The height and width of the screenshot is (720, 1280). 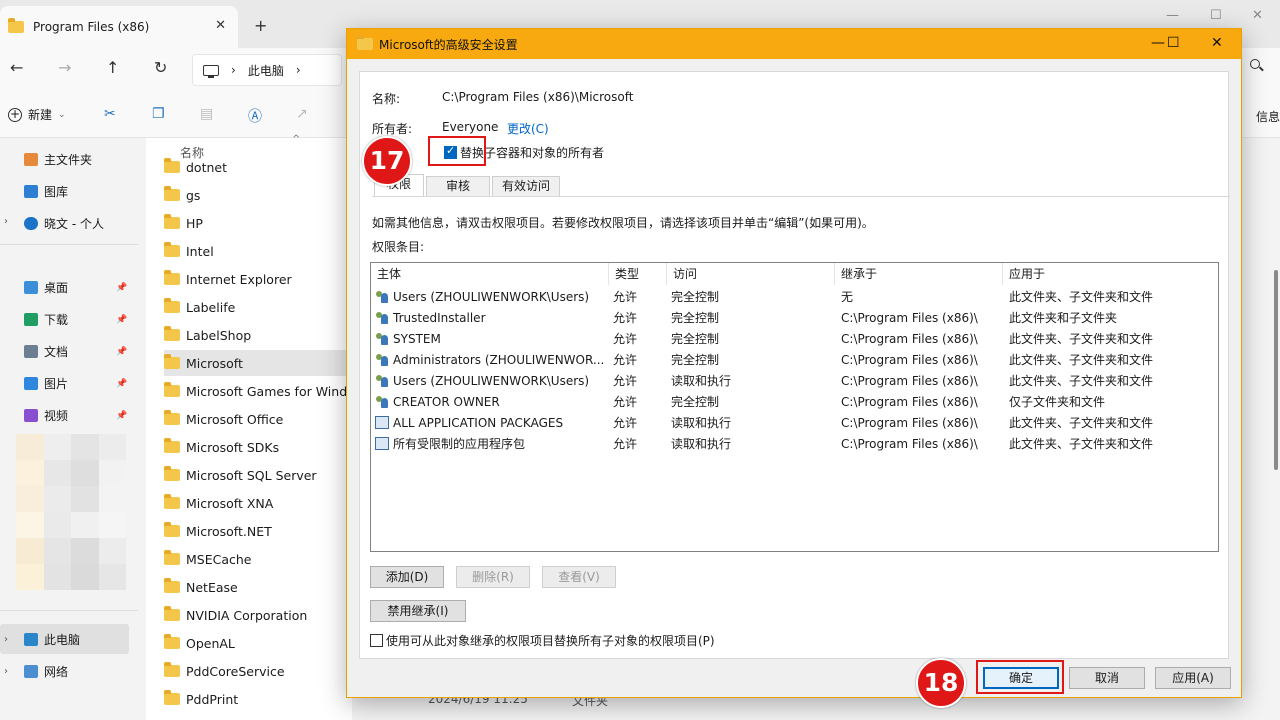 I want to click on dialog-title-bar: Microsoft的高级安全设置 — ☐ ✕, so click(x=794, y=44).